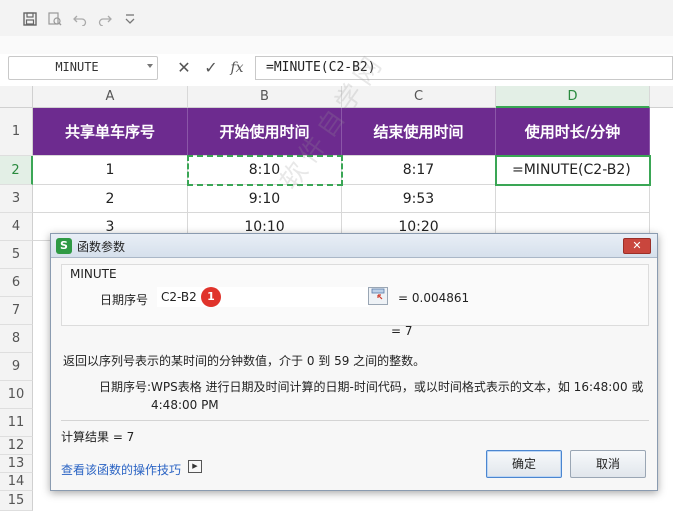 This screenshot has width=673, height=511. Describe the element at coordinates (321, 67) in the screenshot. I see `formula-text: =MINUTE(C2-B2)` at that location.